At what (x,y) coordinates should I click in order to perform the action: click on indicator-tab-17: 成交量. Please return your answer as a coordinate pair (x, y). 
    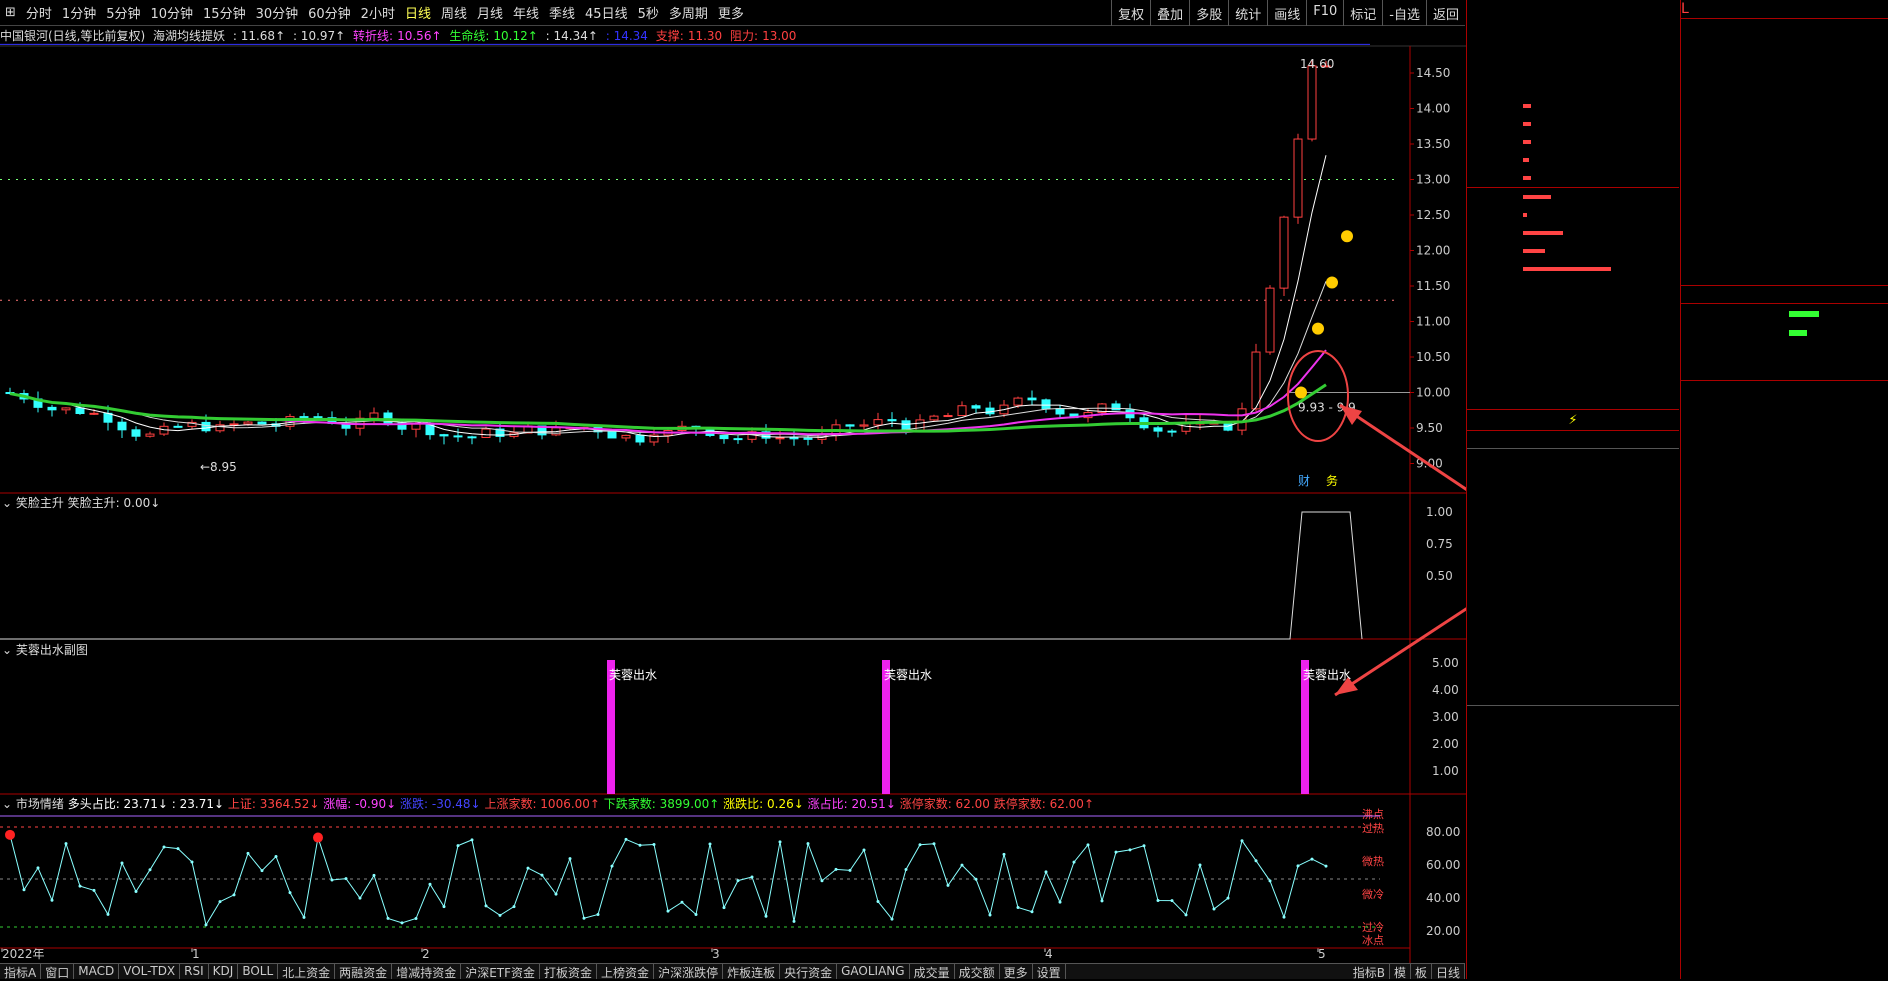
    Looking at the image, I should click on (932, 972).